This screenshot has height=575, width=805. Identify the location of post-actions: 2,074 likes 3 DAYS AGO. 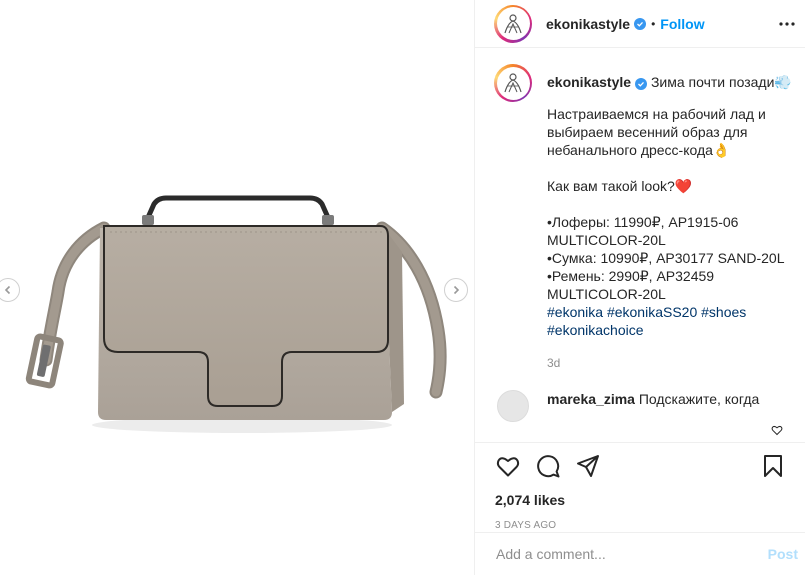
(640, 487).